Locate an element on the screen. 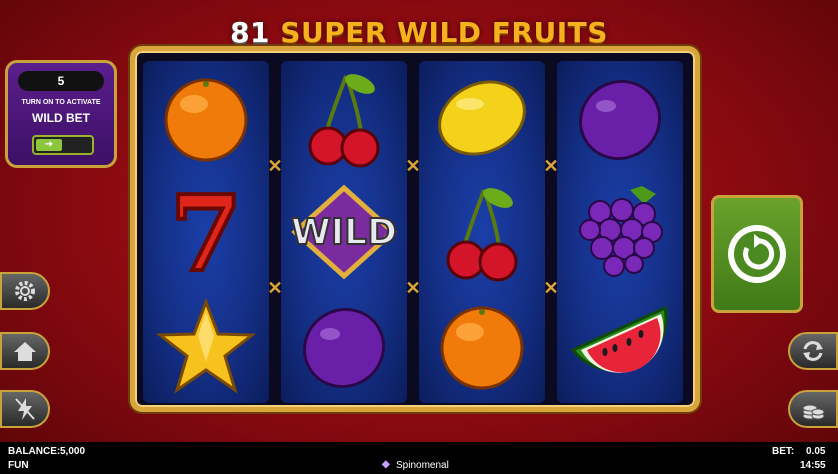  wild-bet-hint: TURN ON TO ACTIVATE is located at coordinates (61, 102).